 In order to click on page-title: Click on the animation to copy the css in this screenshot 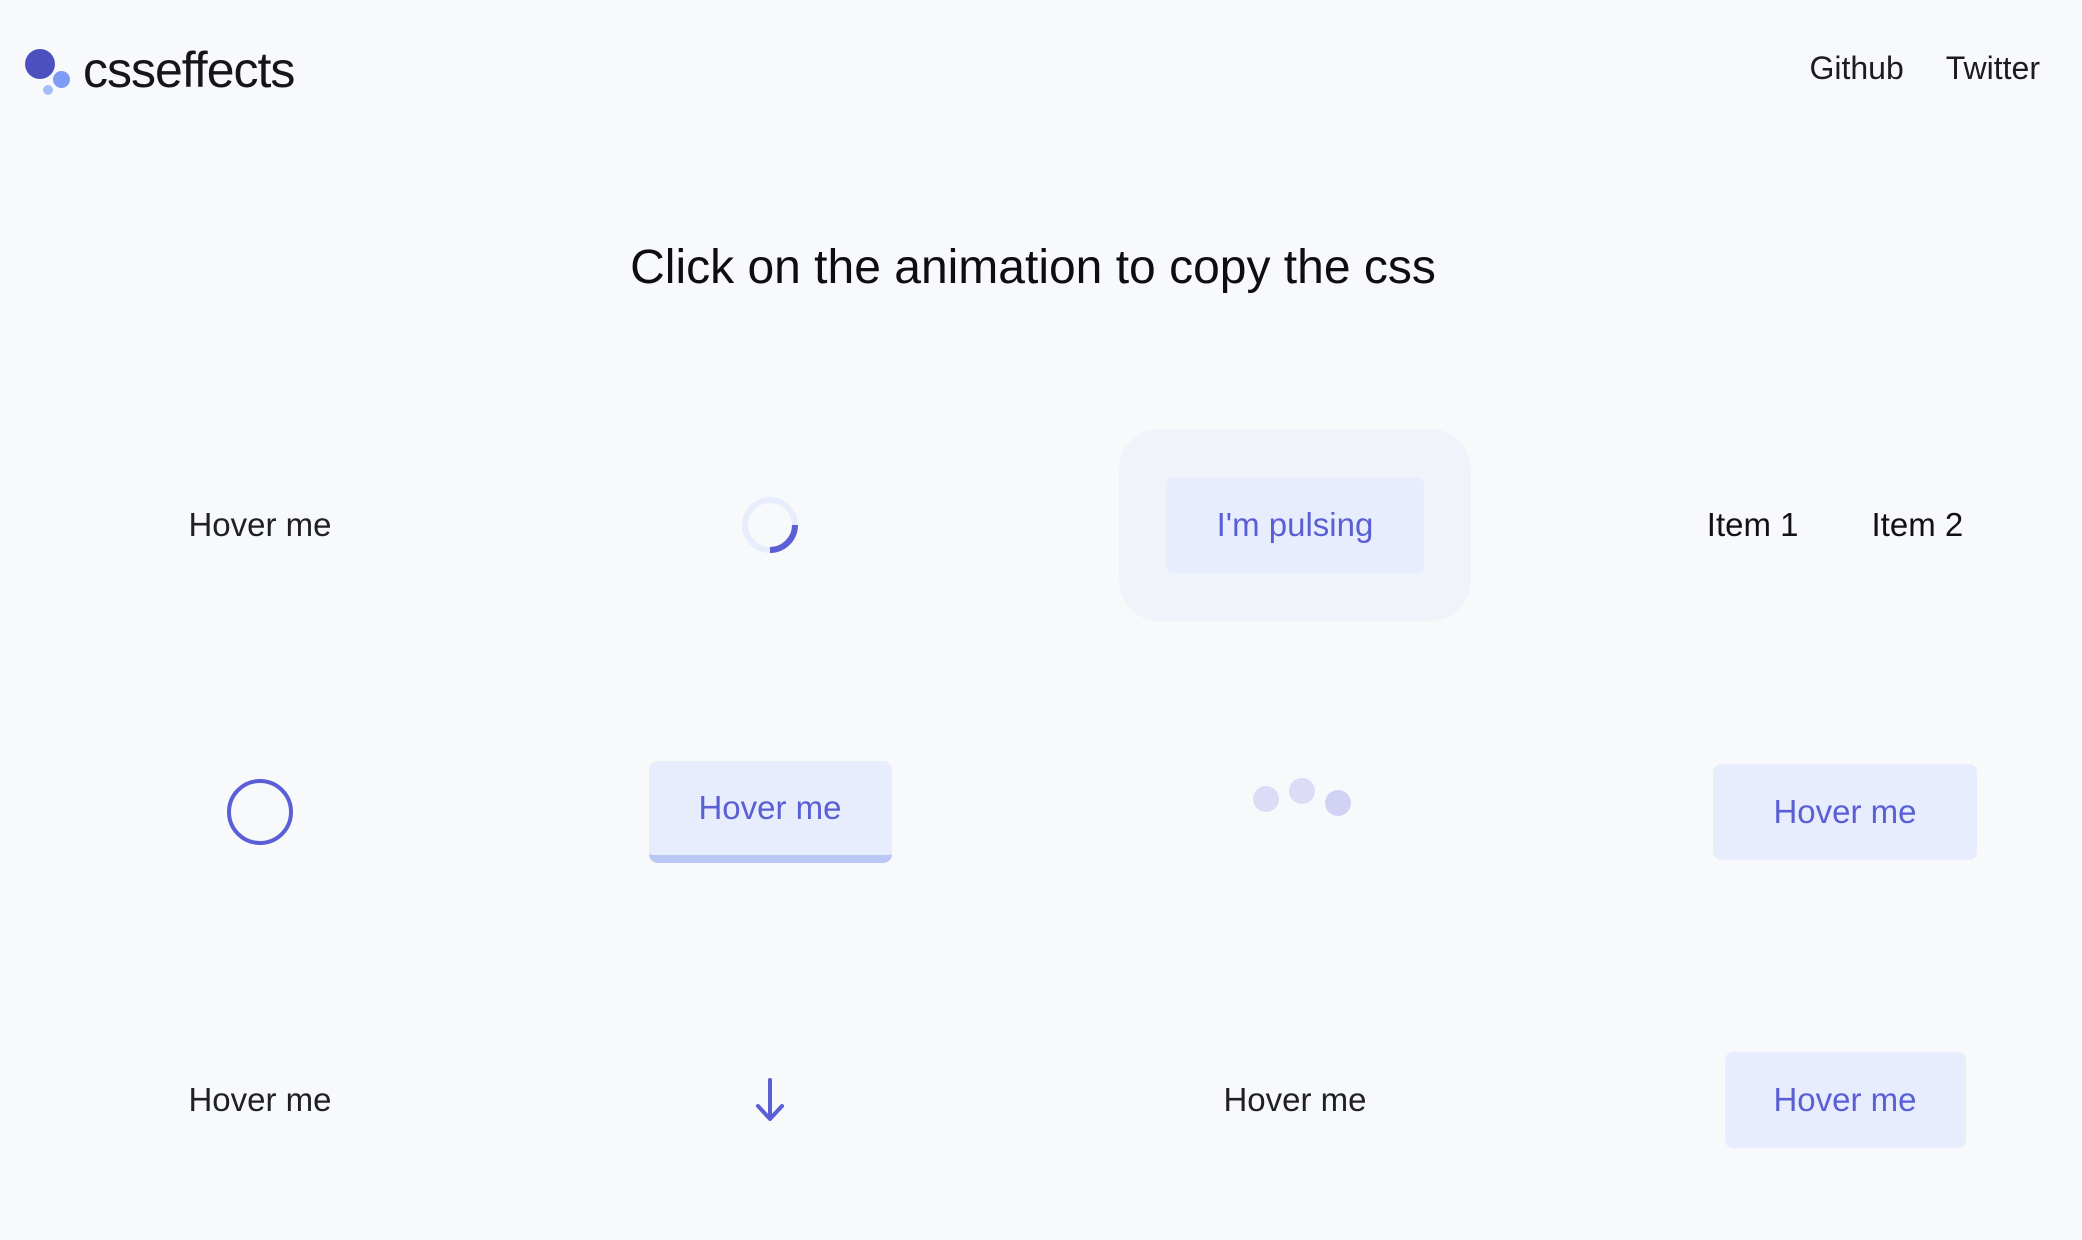, I will do `click(1033, 267)`.